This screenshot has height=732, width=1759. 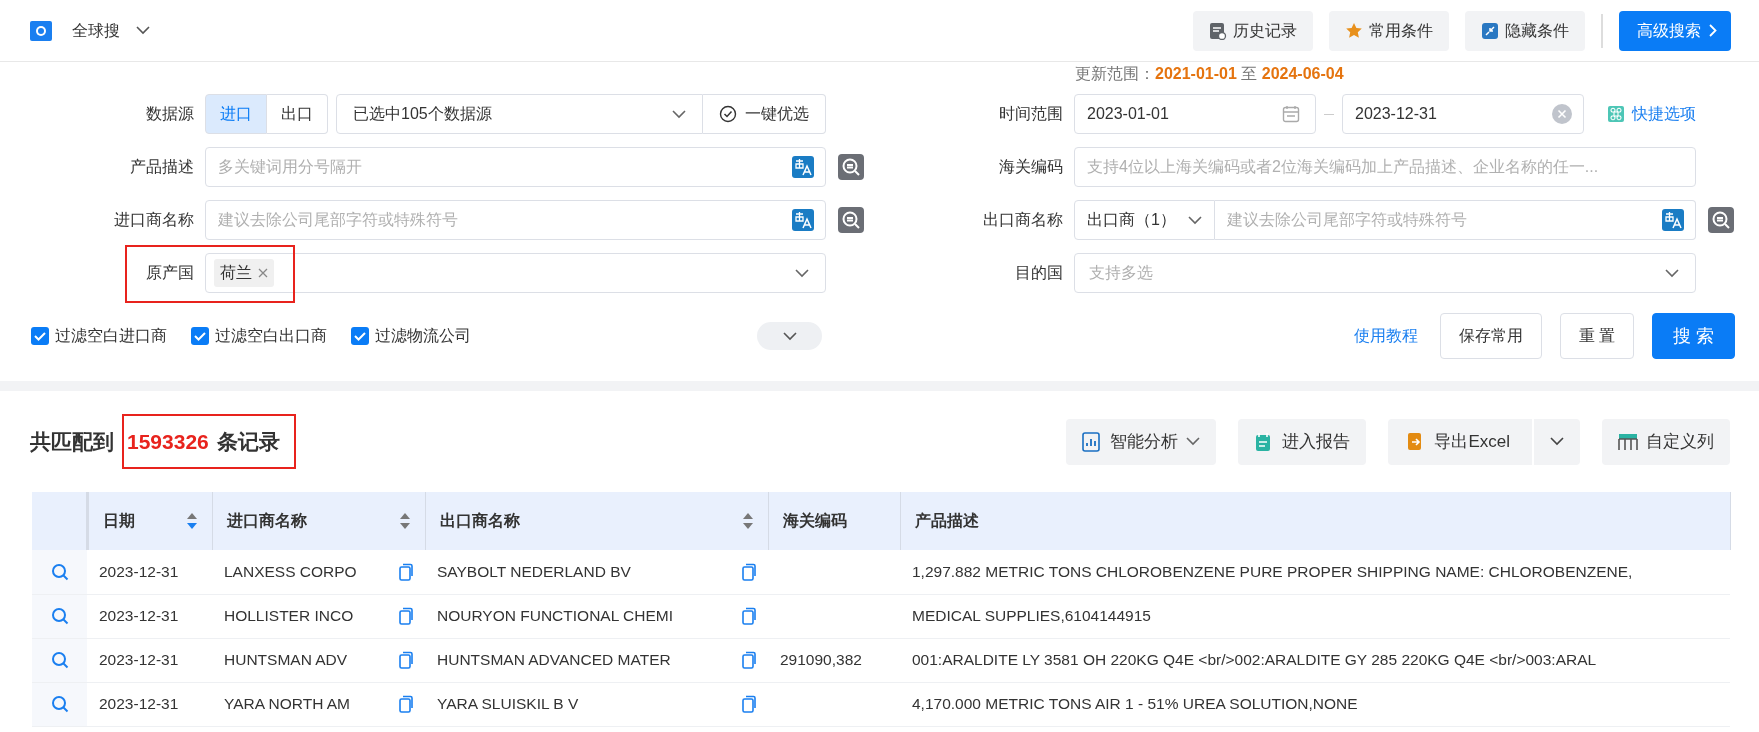 What do you see at coordinates (287, 704) in the screenshot?
I see `table-cell-text: YARA NORTH AM` at bounding box center [287, 704].